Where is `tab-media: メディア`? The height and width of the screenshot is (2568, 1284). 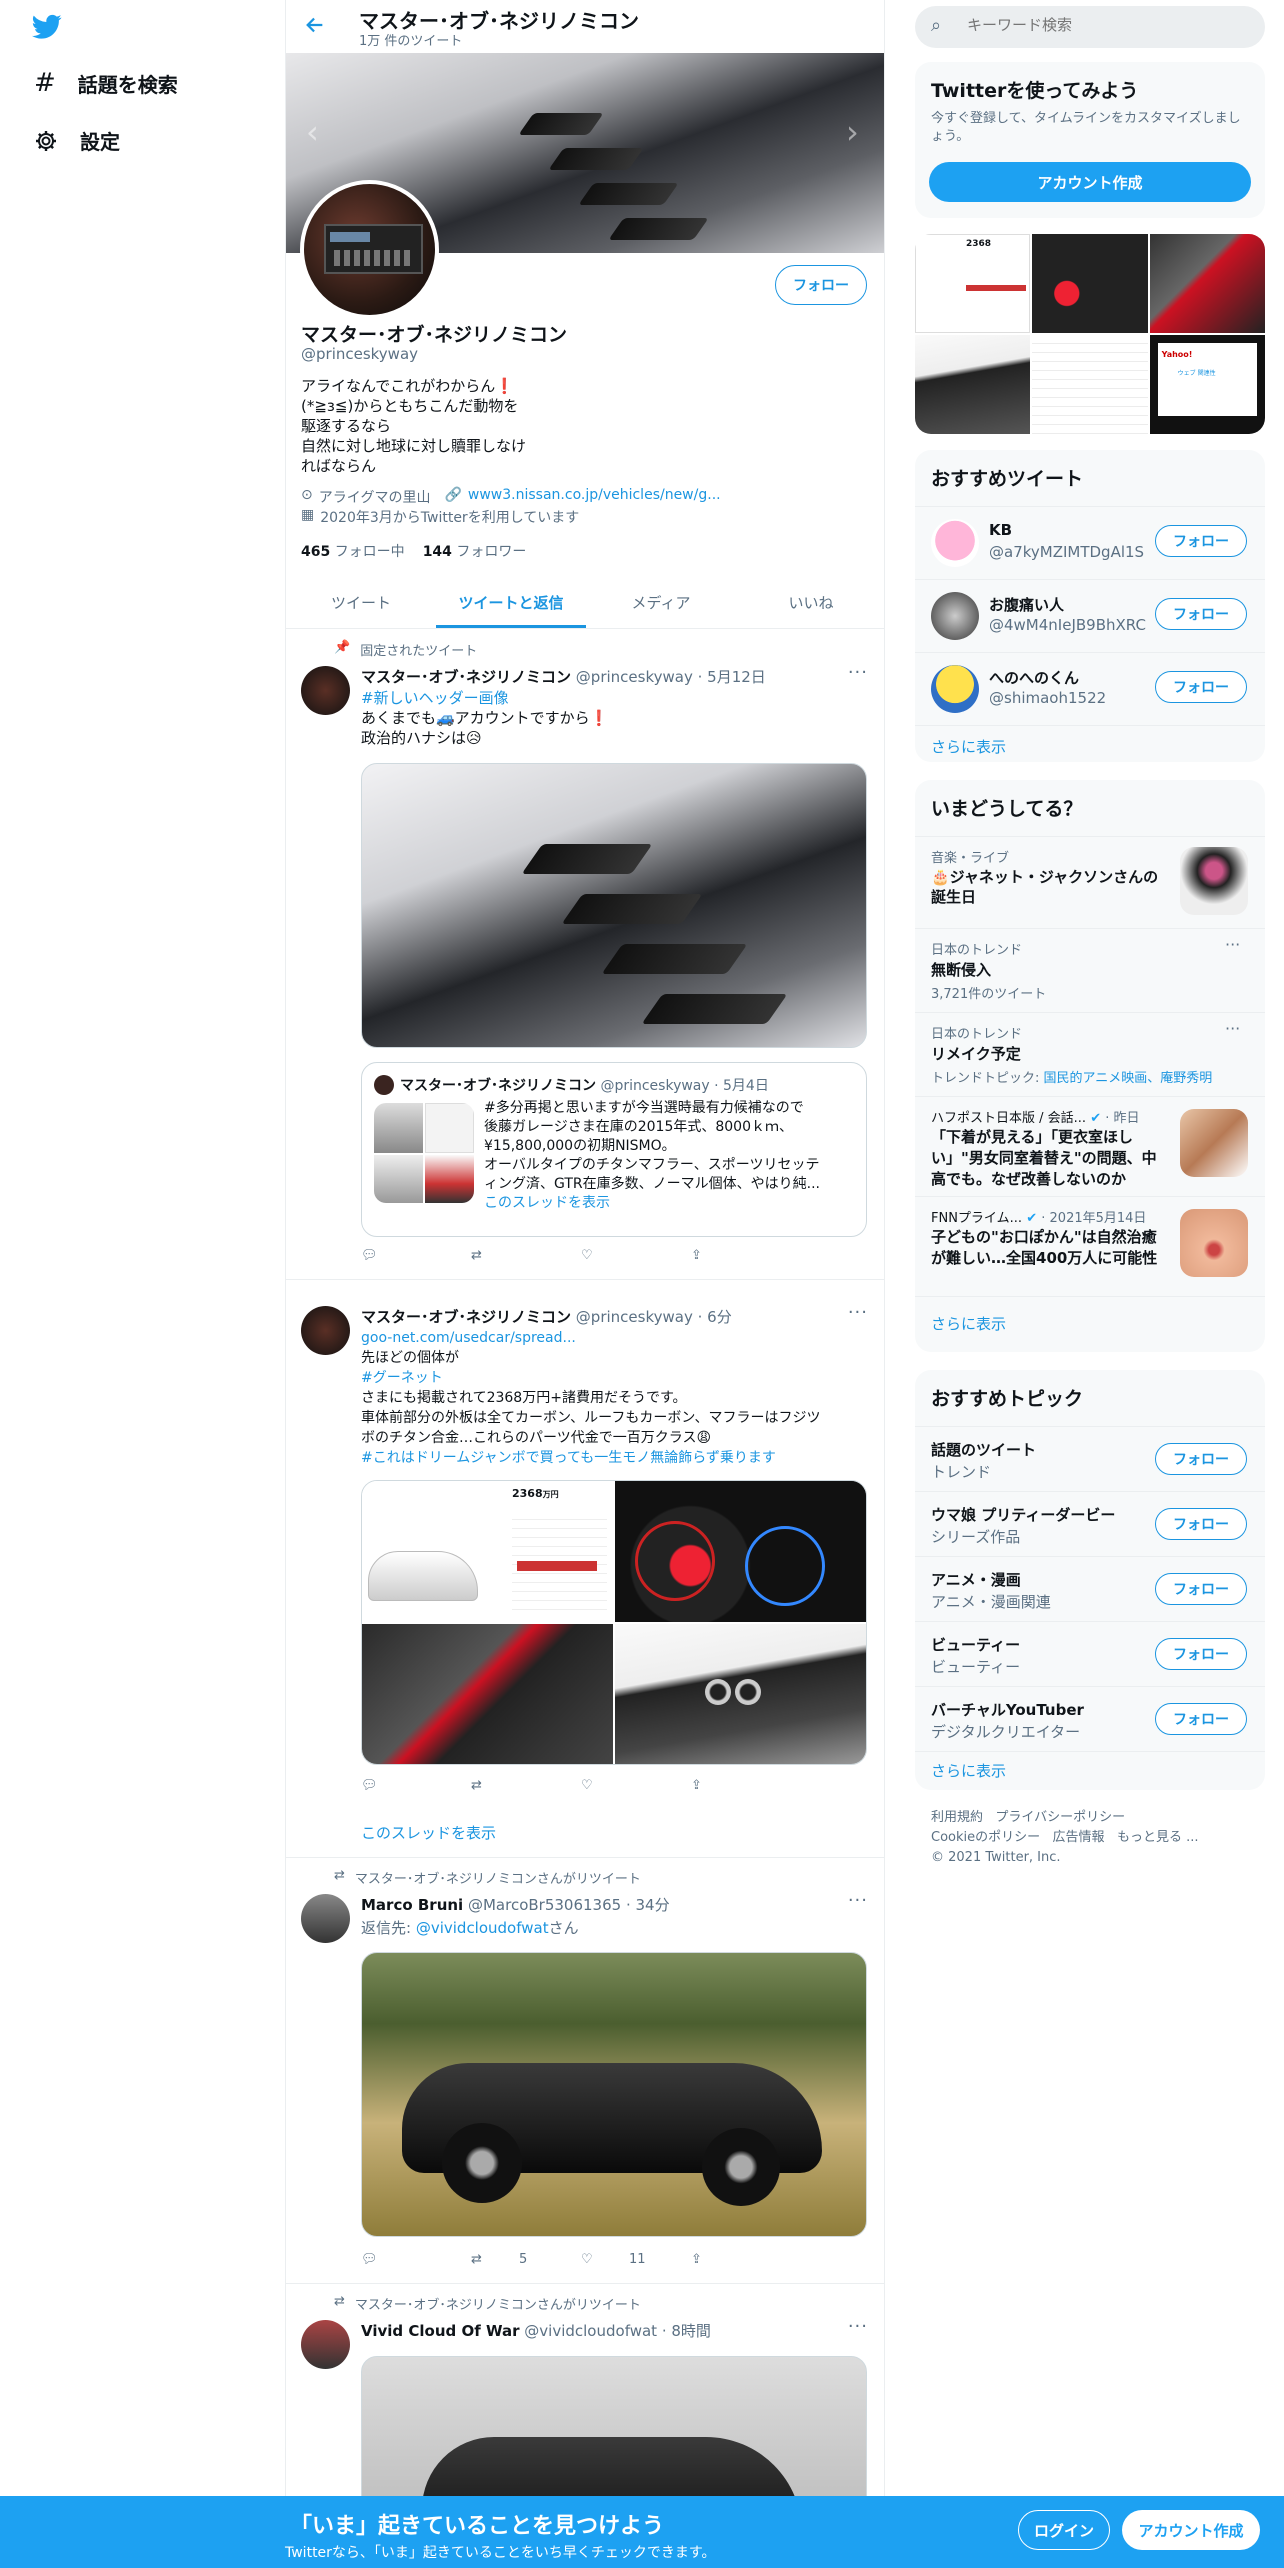 tab-media: メディア is located at coordinates (661, 602).